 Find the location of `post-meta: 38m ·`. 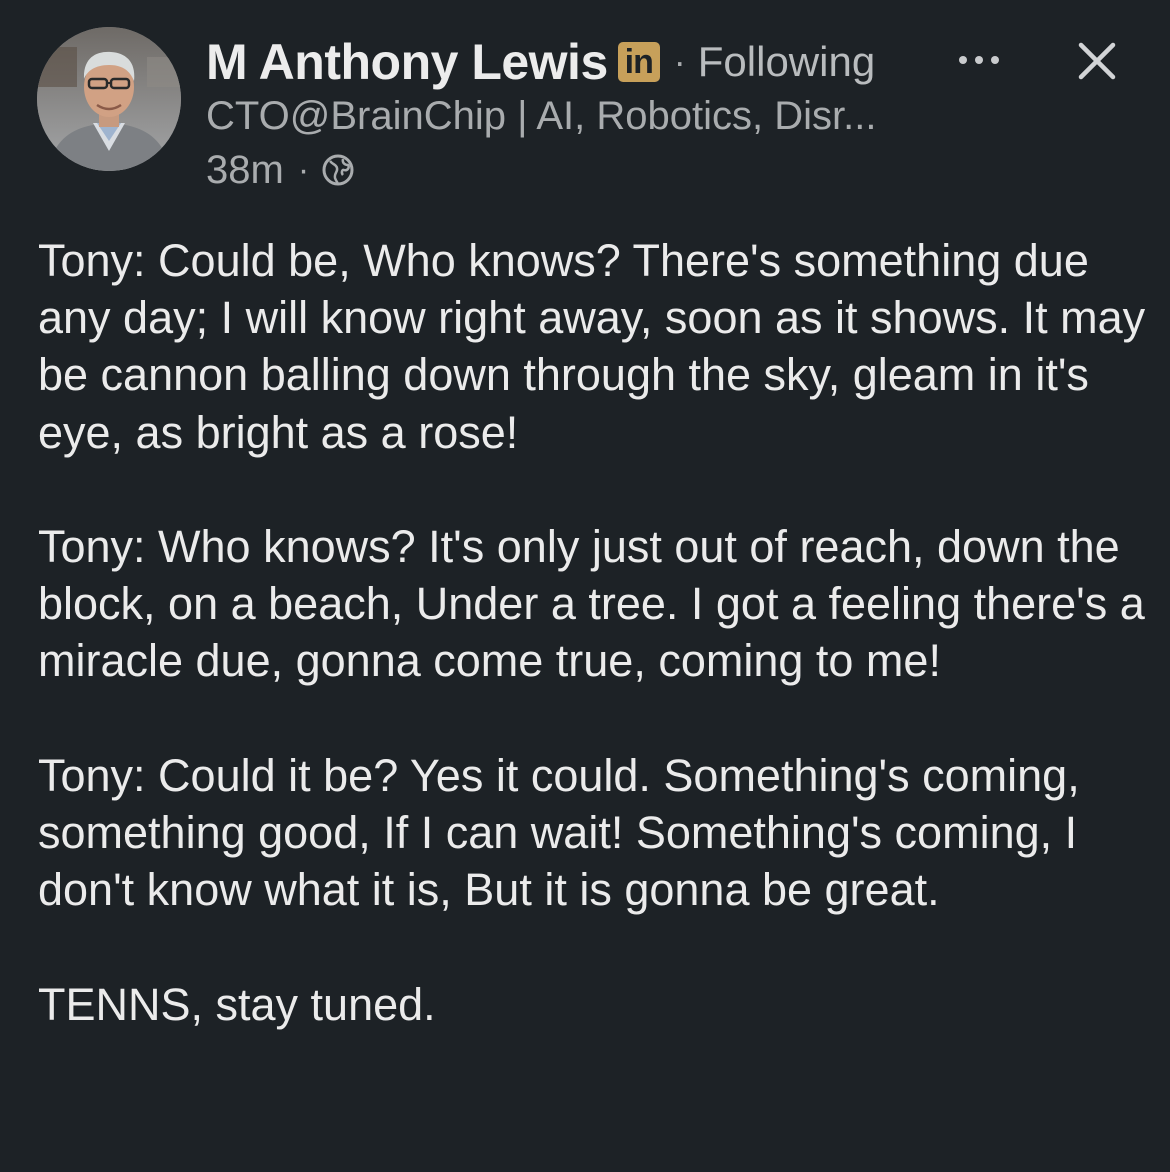

post-meta: 38m · is located at coordinates (280, 170).